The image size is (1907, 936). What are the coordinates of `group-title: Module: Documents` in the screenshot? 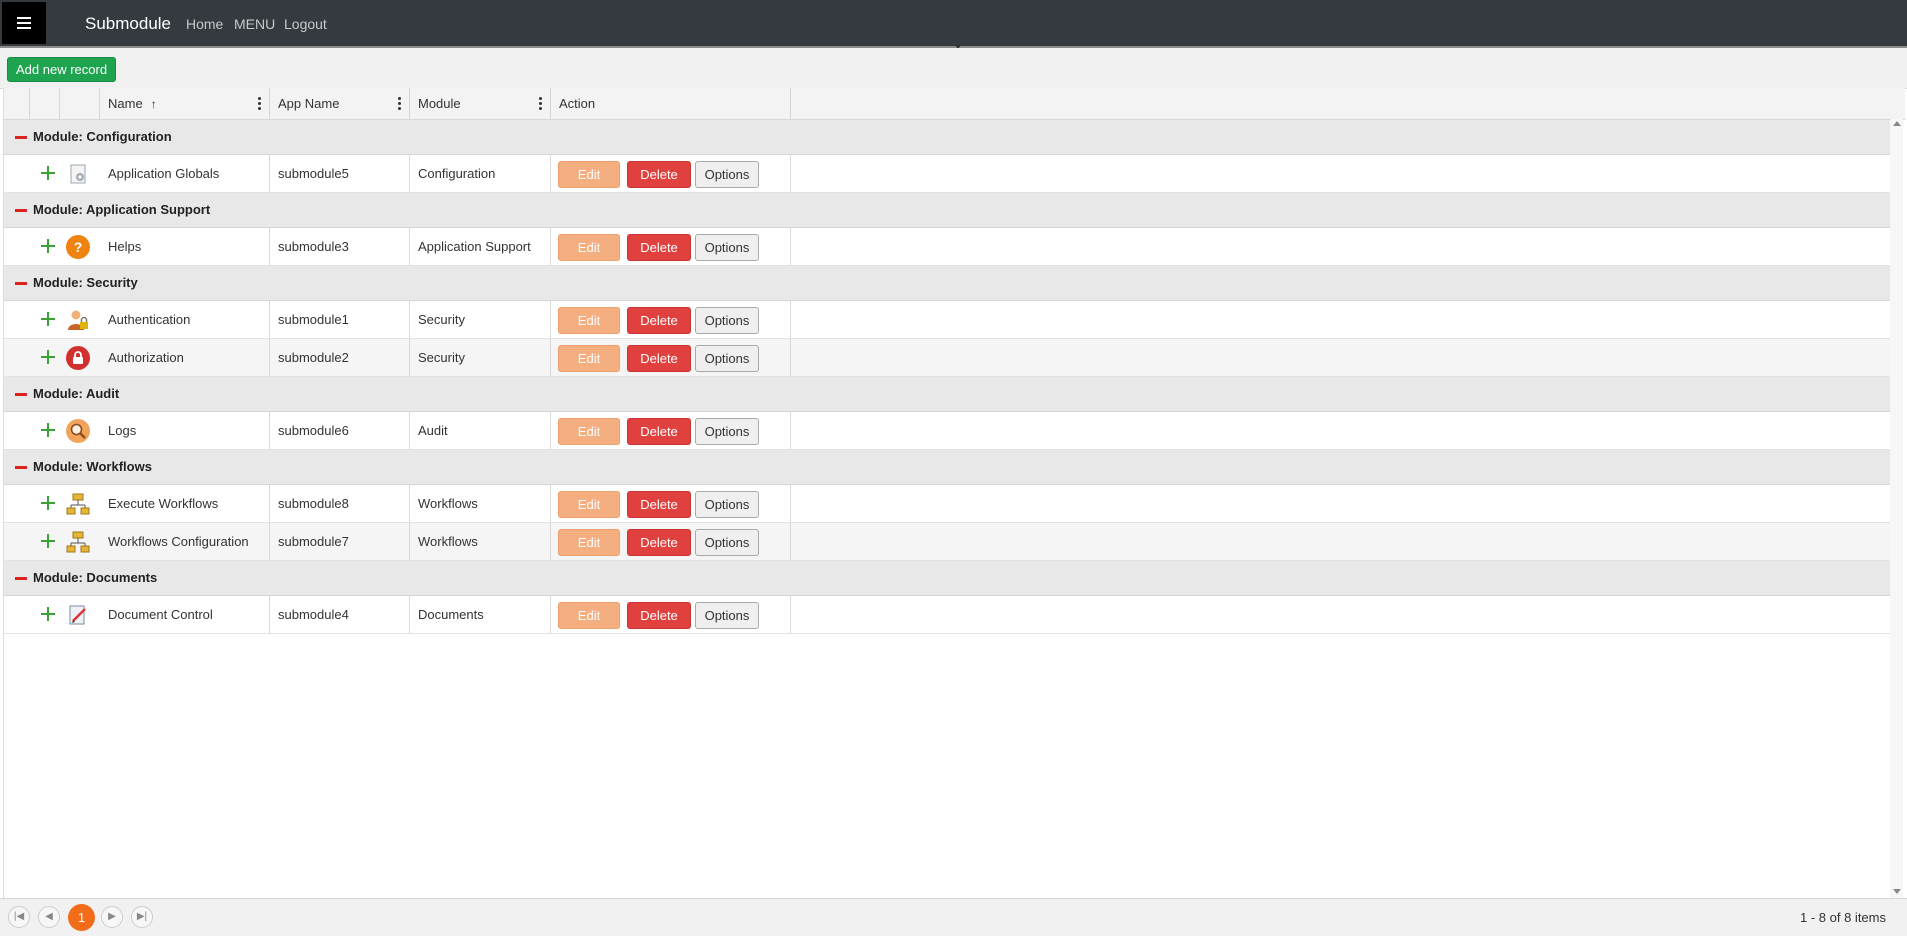 It's located at (95, 577).